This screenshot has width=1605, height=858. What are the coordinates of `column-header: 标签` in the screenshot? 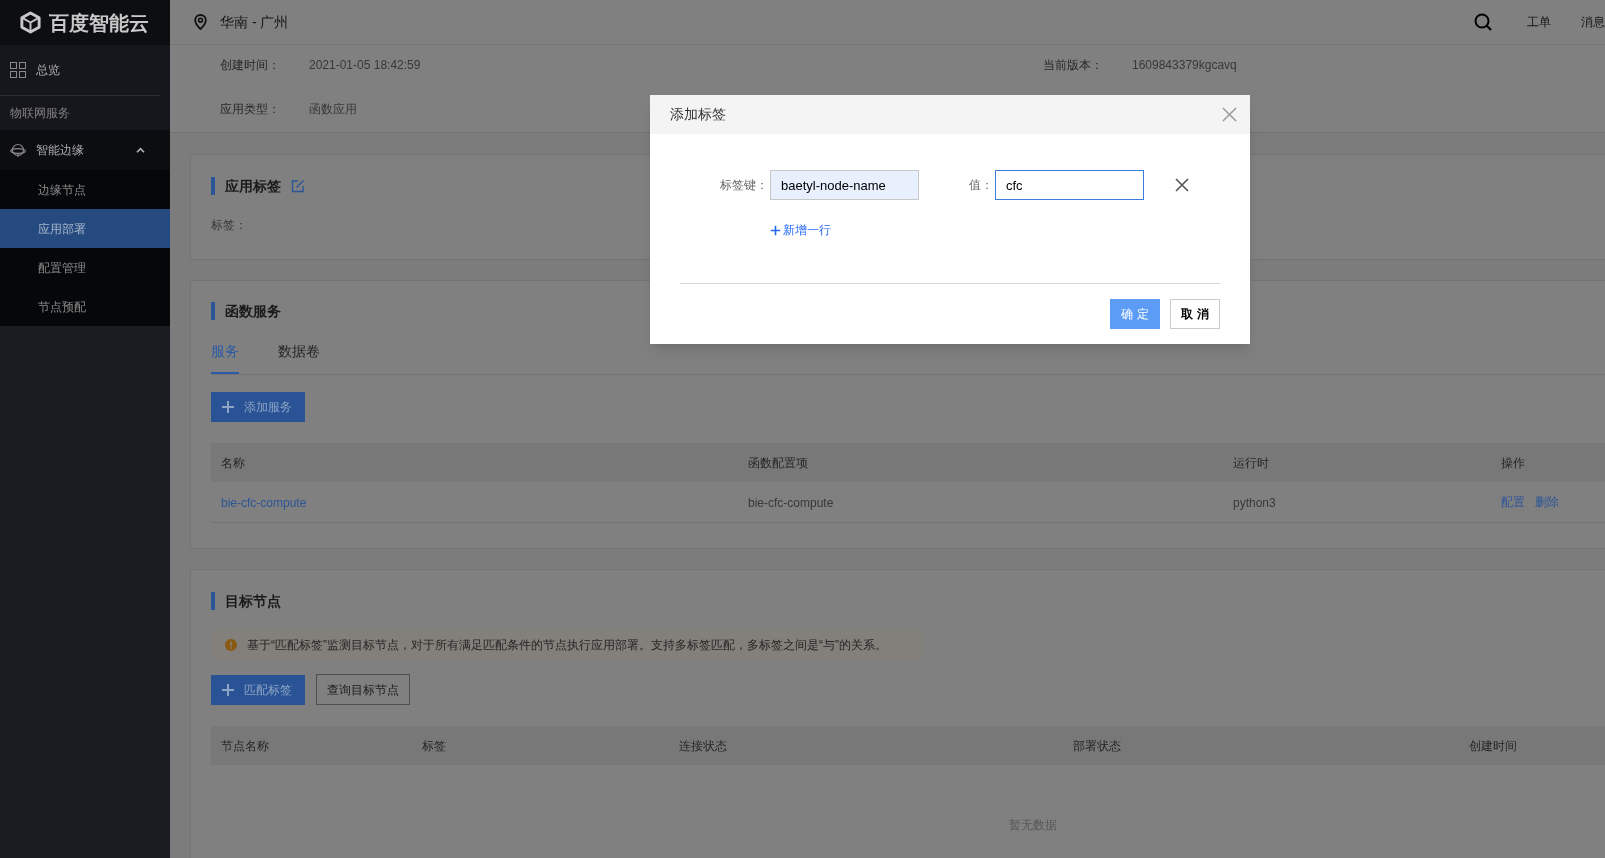 It's located at (434, 746).